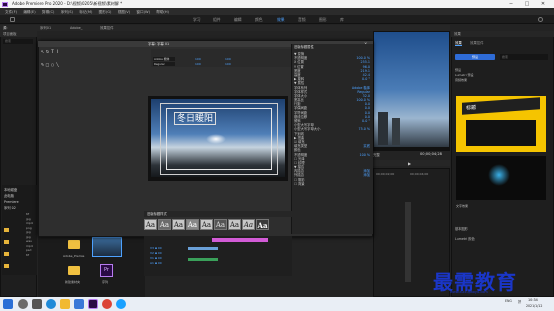 This screenshot has height=311, width=554. What do you see at coordinates (29, 223) in the screenshot?
I see `file-ext: mp4` at bounding box center [29, 223].